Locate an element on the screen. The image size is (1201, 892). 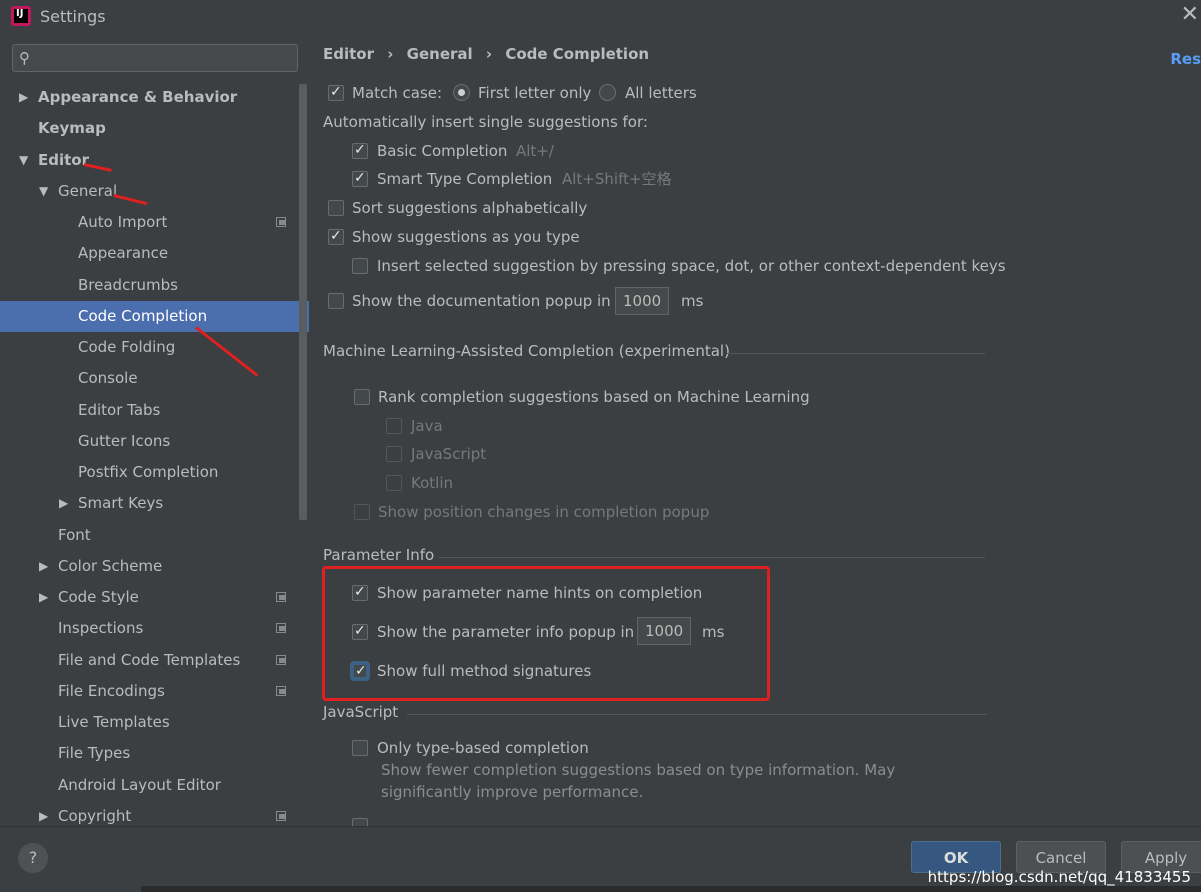
breadcrumb-general: General is located at coordinates (440, 54).